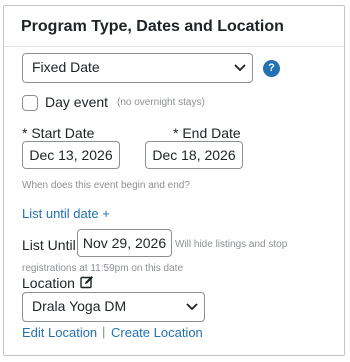 The width and height of the screenshot is (350, 362). What do you see at coordinates (137, 68) in the screenshot?
I see `program-type-select: Fixed Date` at bounding box center [137, 68].